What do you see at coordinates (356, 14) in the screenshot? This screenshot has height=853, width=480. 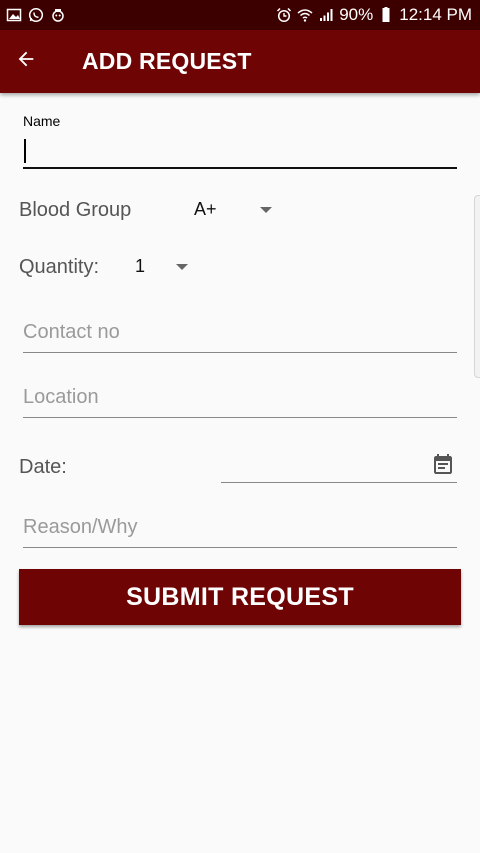 I see `battery-percent: 90%` at bounding box center [356, 14].